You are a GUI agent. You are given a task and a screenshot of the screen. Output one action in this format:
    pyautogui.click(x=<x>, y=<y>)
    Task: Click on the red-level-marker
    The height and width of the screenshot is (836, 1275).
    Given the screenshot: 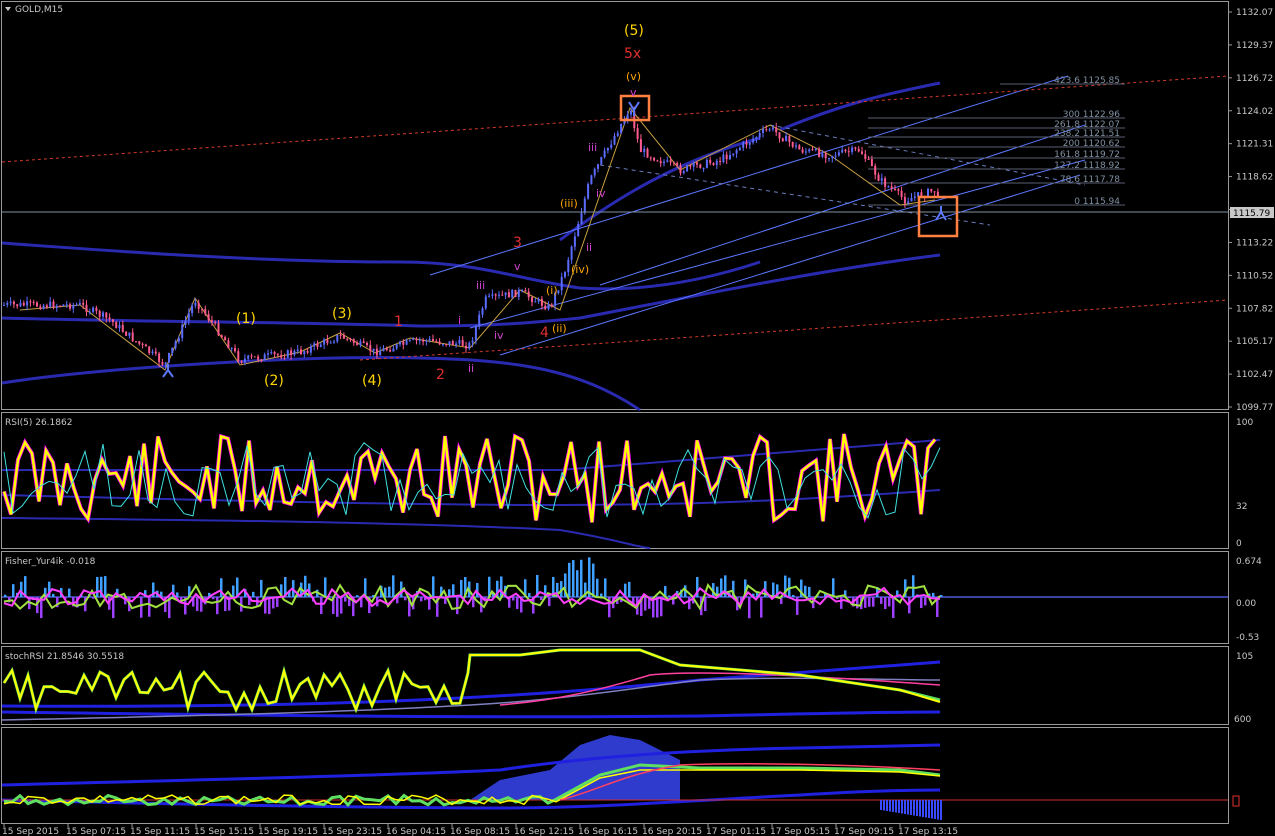 What is the action you would take?
    pyautogui.click(x=1236, y=801)
    